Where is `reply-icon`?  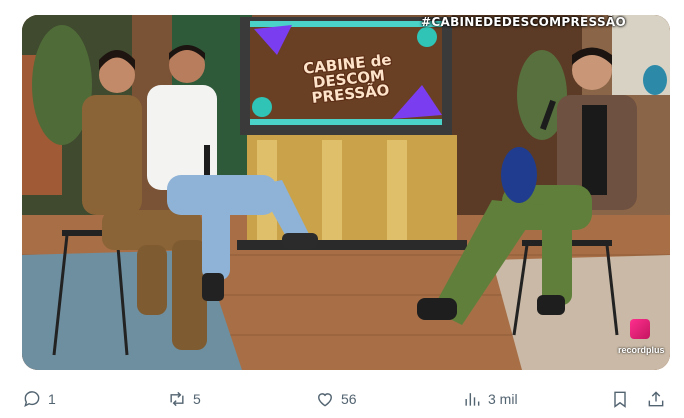
reply-icon is located at coordinates (32, 399).